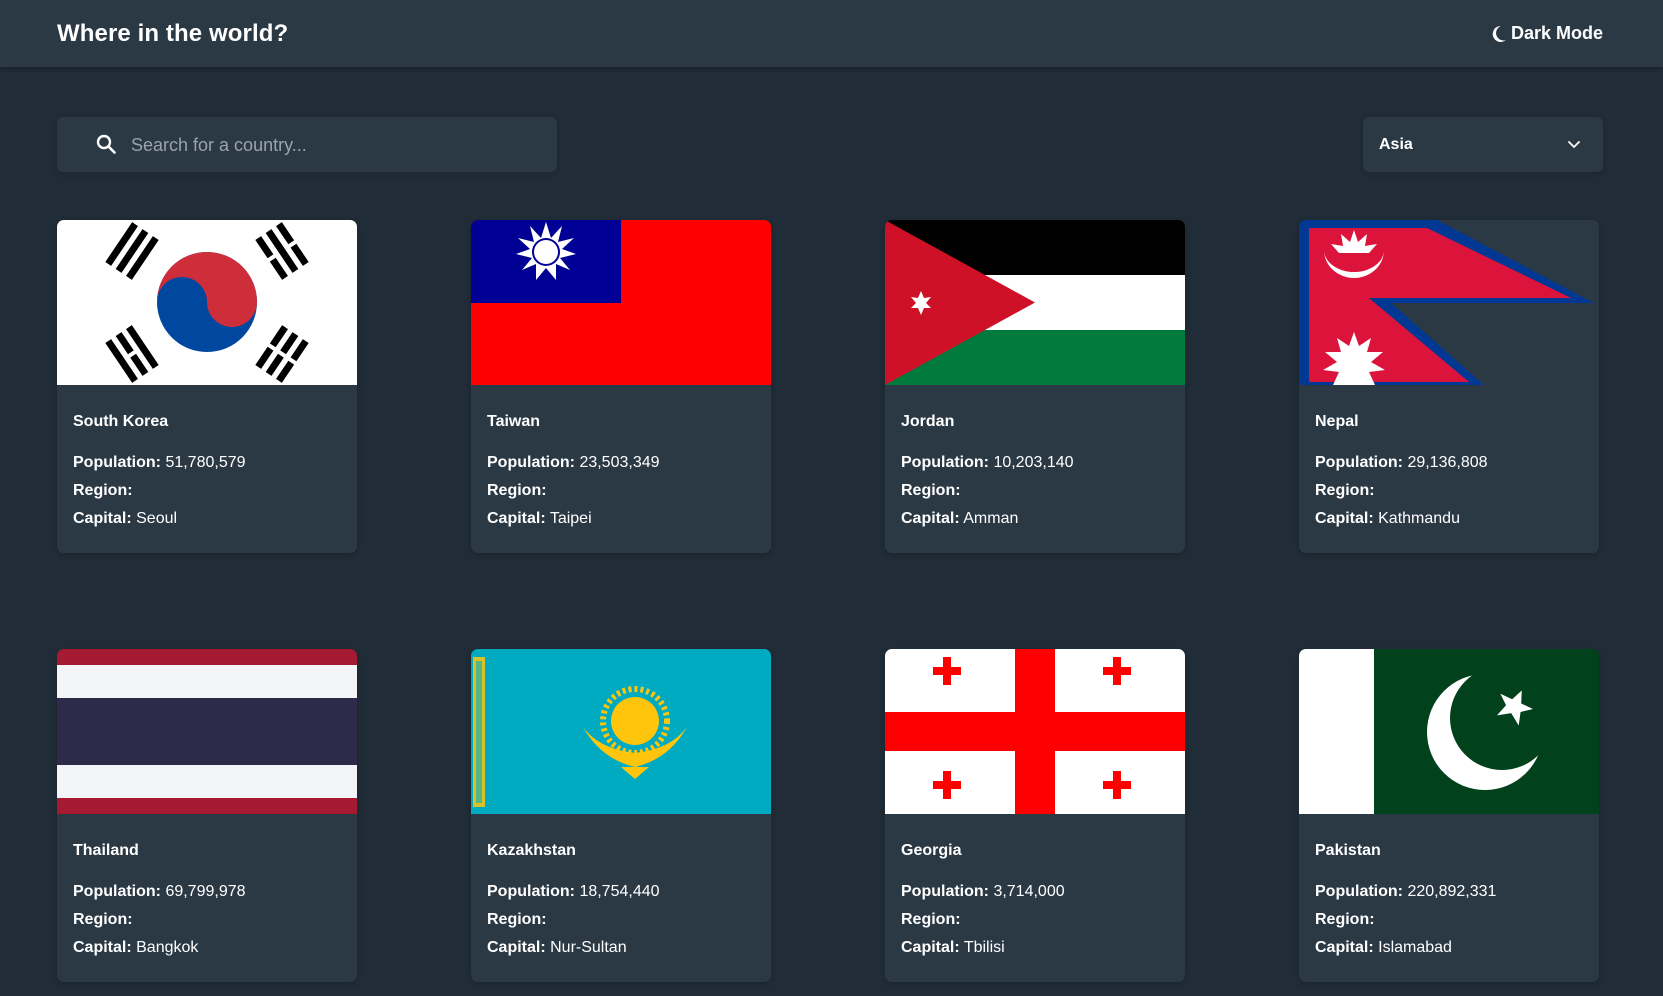 This screenshot has height=996, width=1663. I want to click on capital-value: Seoul, so click(157, 518).